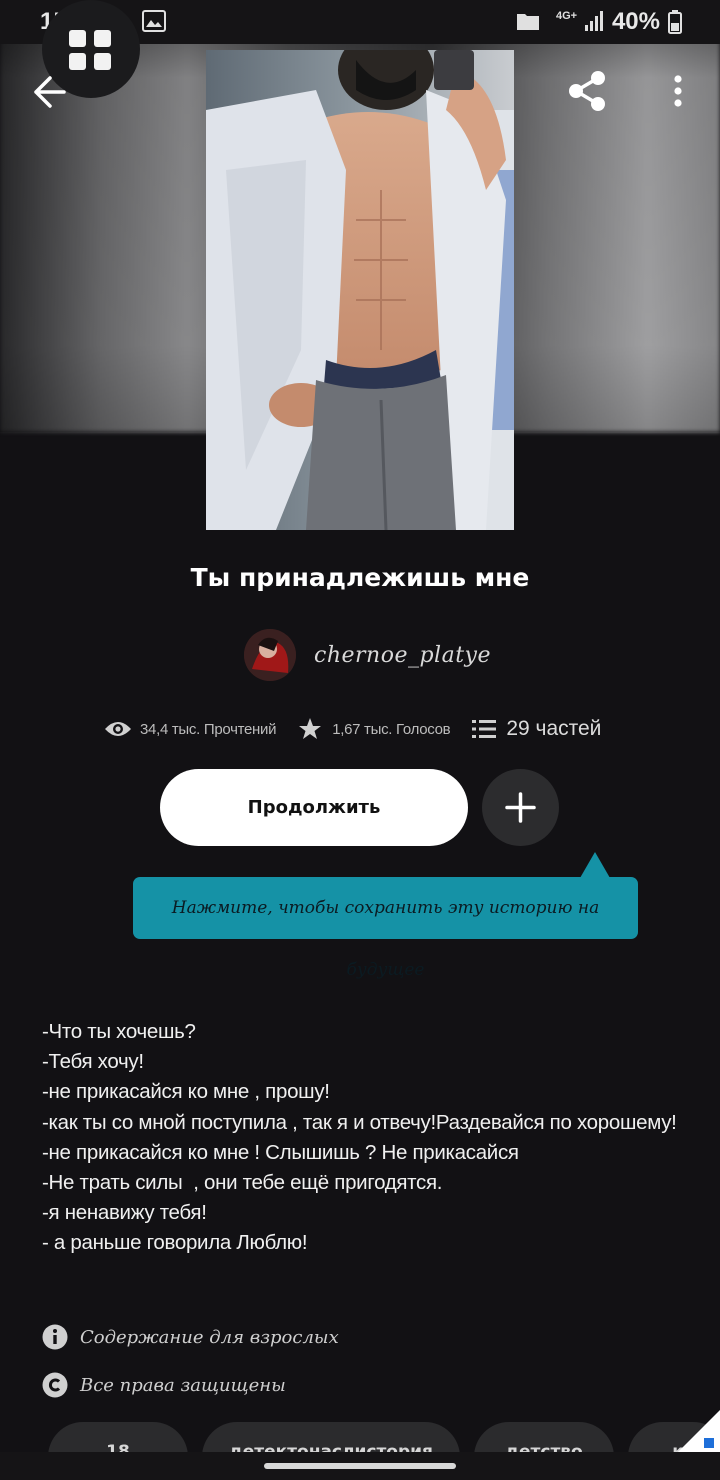 This screenshot has width=720, height=1480. Describe the element at coordinates (528, 22) in the screenshot. I see `folder-icon` at that location.